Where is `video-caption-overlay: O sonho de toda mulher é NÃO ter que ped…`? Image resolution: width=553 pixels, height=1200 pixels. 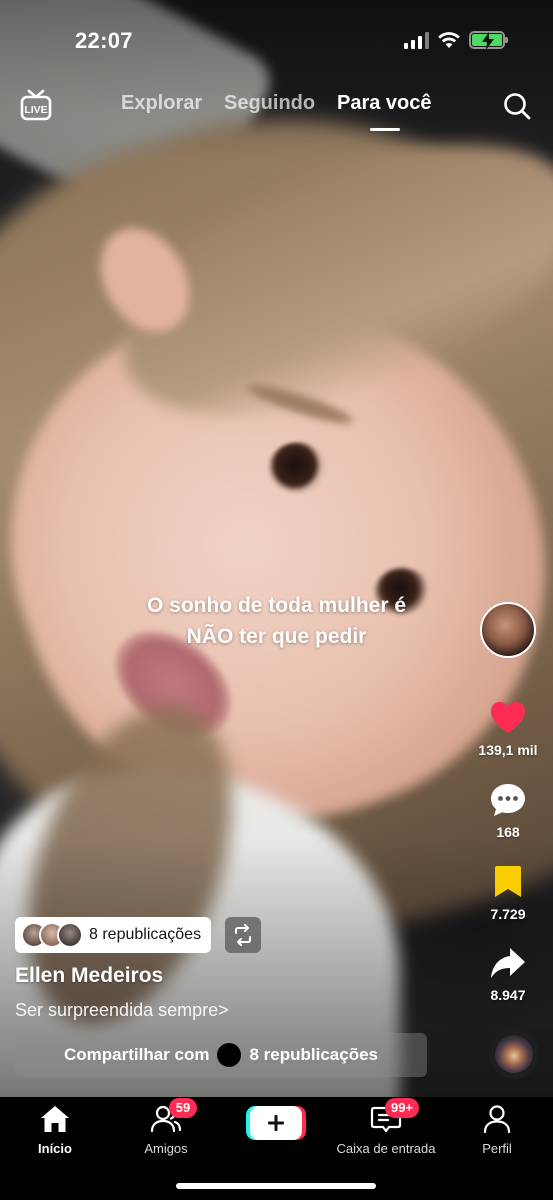 video-caption-overlay: O sonho de toda mulher é NÃO ter que ped… is located at coordinates (276, 621).